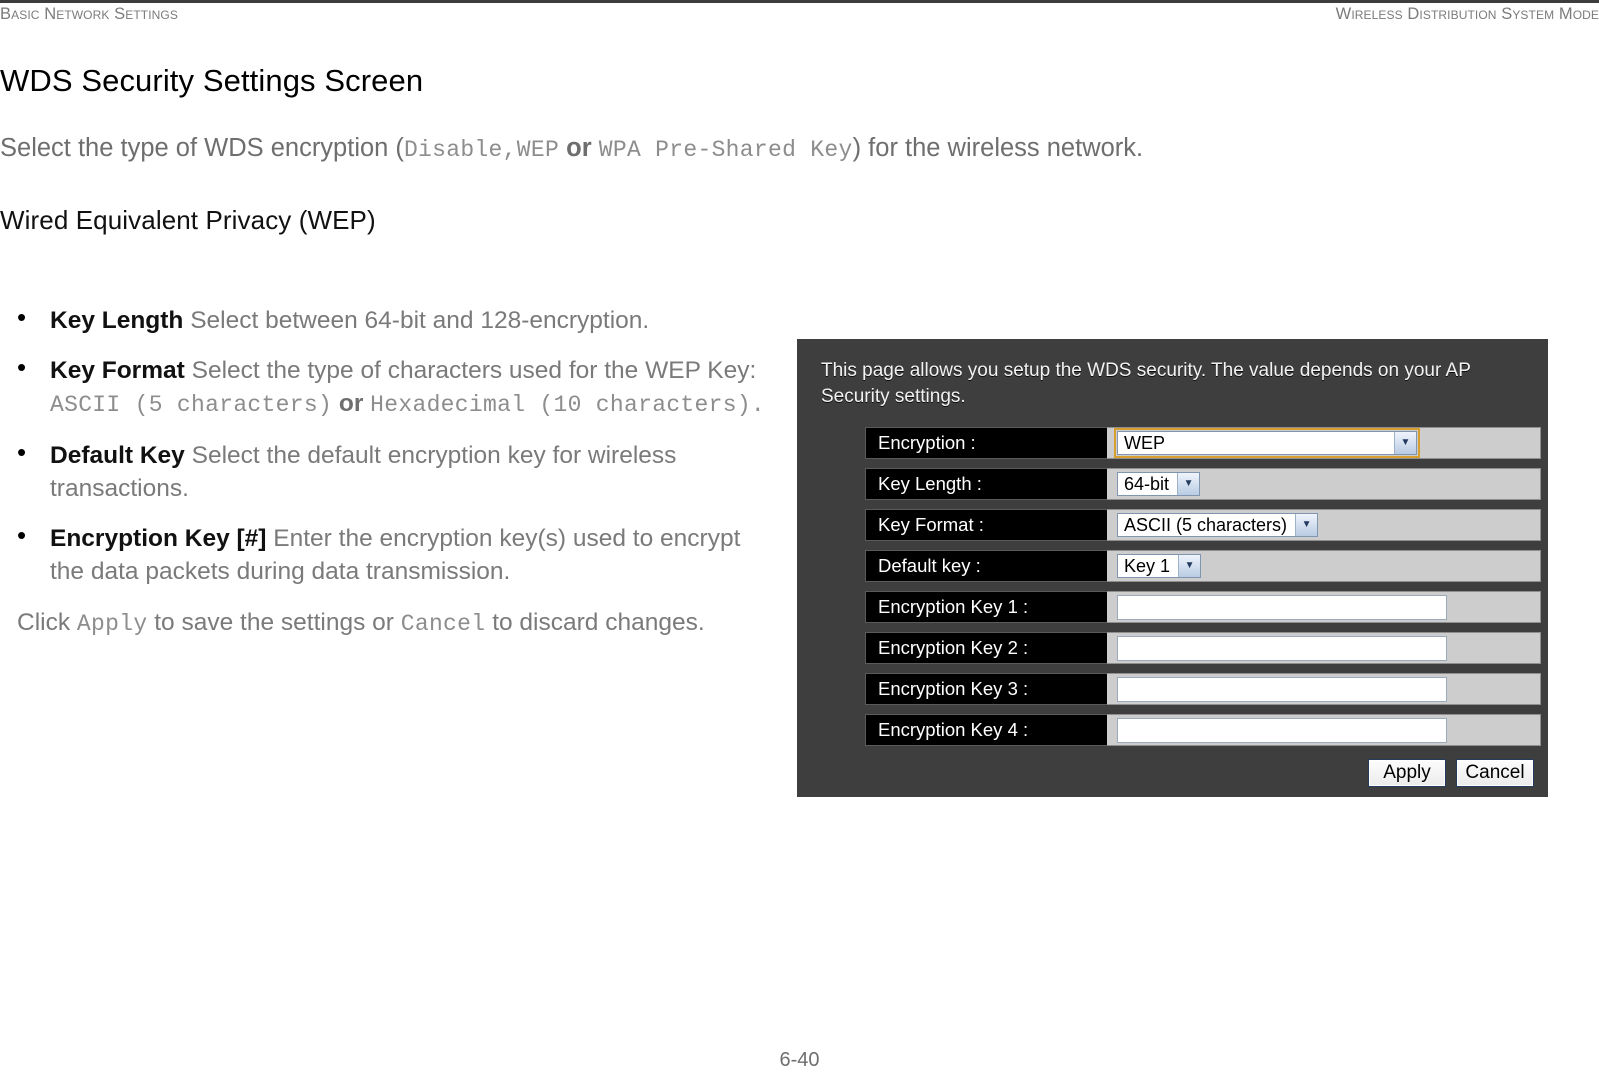 This screenshot has height=1091, width=1599. I want to click on label-encryption-key-3: Encryption Key 3 :, so click(986, 689).